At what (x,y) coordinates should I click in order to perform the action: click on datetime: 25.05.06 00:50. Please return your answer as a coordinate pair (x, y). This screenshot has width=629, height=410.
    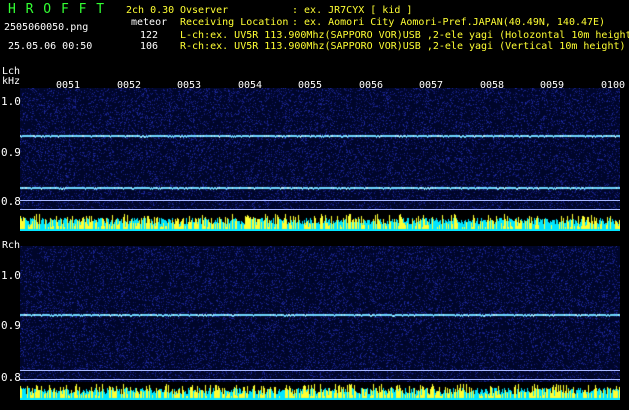
    Looking at the image, I should click on (50, 46).